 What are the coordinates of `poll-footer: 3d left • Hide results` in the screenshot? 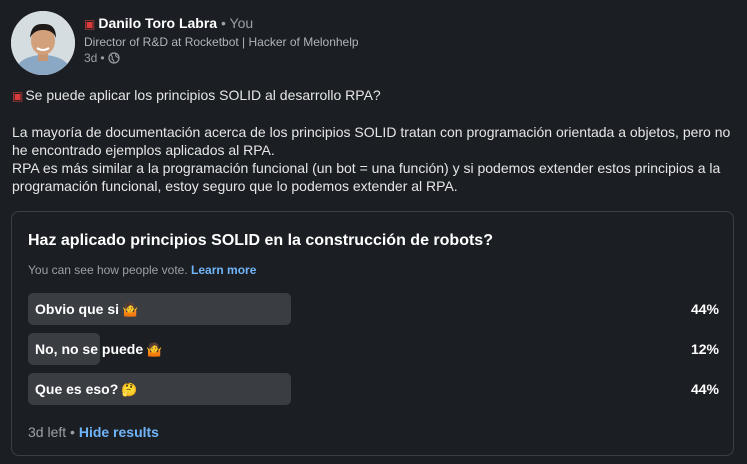 It's located at (93, 432).